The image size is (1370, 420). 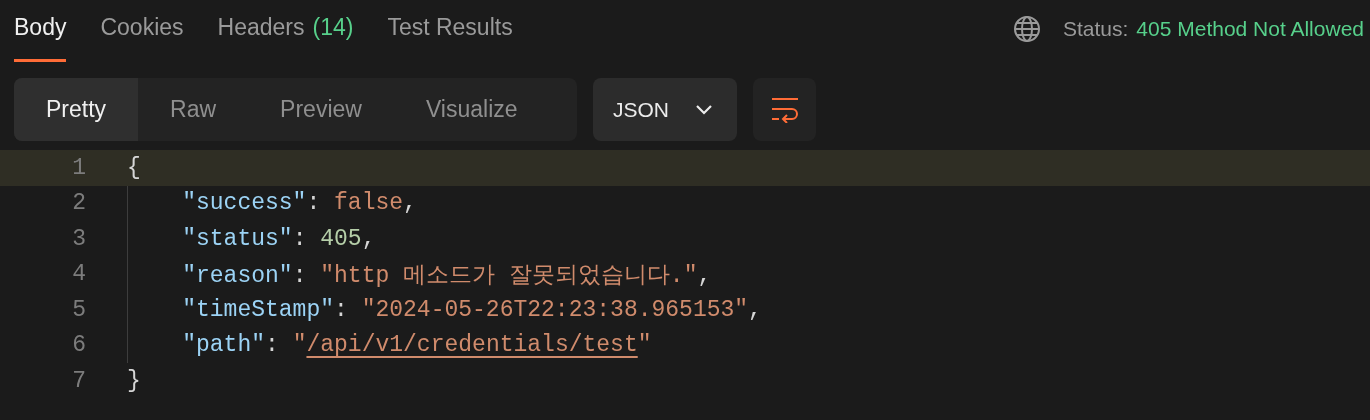 What do you see at coordinates (685, 203) in the screenshot?
I see `code-line: 2 "success": false,` at bounding box center [685, 203].